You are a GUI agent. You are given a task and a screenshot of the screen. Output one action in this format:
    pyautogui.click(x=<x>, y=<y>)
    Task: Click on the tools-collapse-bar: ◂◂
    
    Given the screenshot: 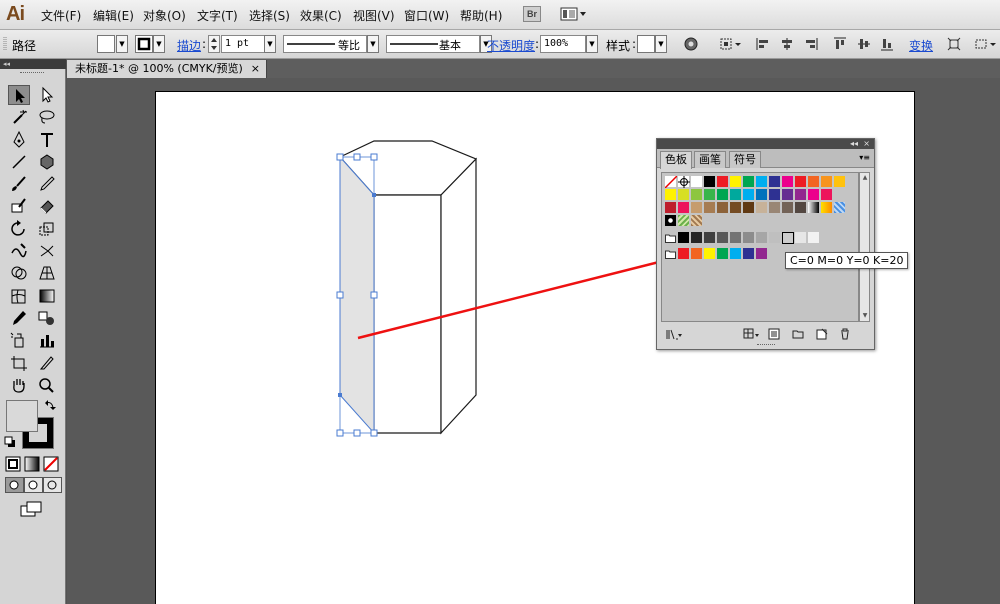 What is the action you would take?
    pyautogui.click(x=33, y=64)
    